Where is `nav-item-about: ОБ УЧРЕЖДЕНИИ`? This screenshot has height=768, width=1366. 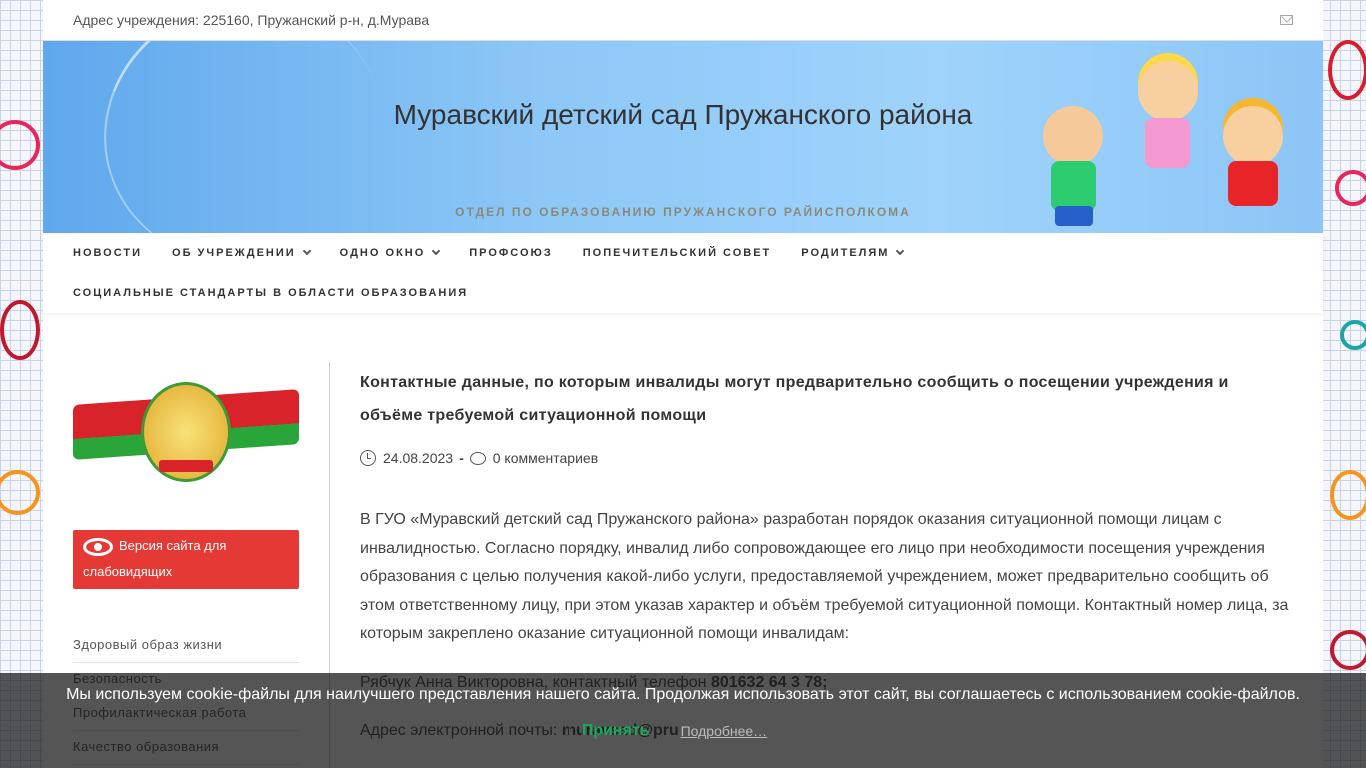 nav-item-about: ОБ УЧРЕЖДЕНИИ is located at coordinates (241, 252).